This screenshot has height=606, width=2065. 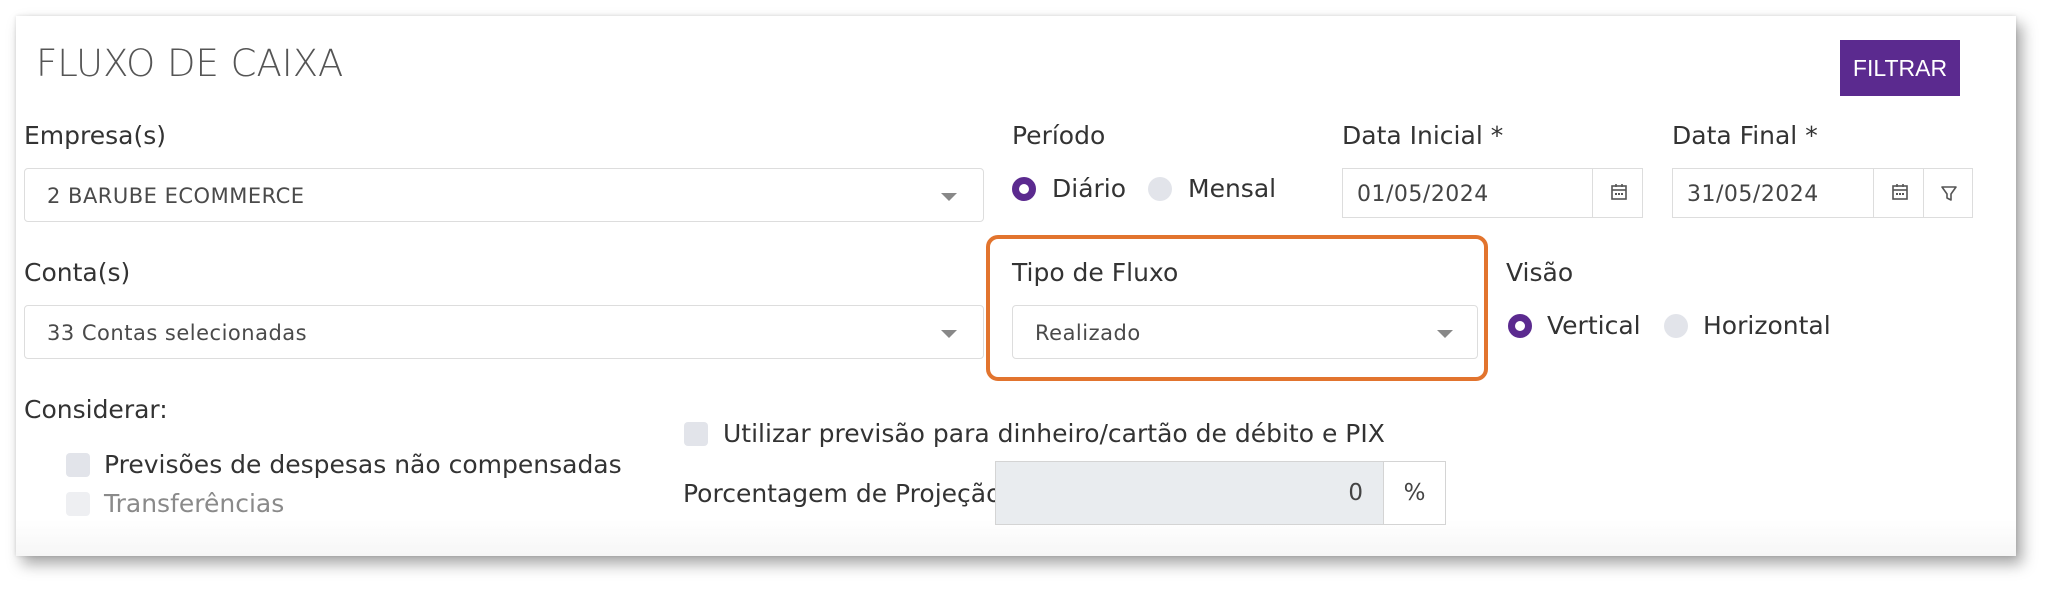 I want to click on data-final-label: Data Final *, so click(x=1745, y=135).